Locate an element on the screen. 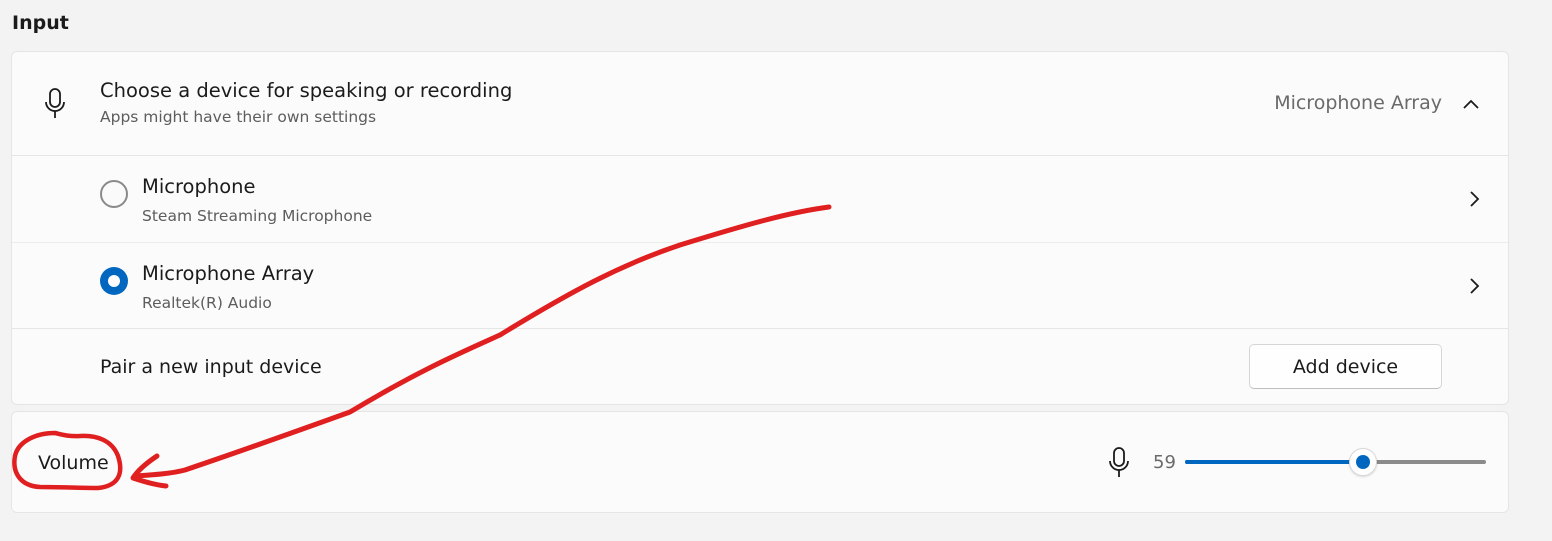 The height and width of the screenshot is (541, 1552). input-device-subtitle: Apps might have their own settings is located at coordinates (238, 117).